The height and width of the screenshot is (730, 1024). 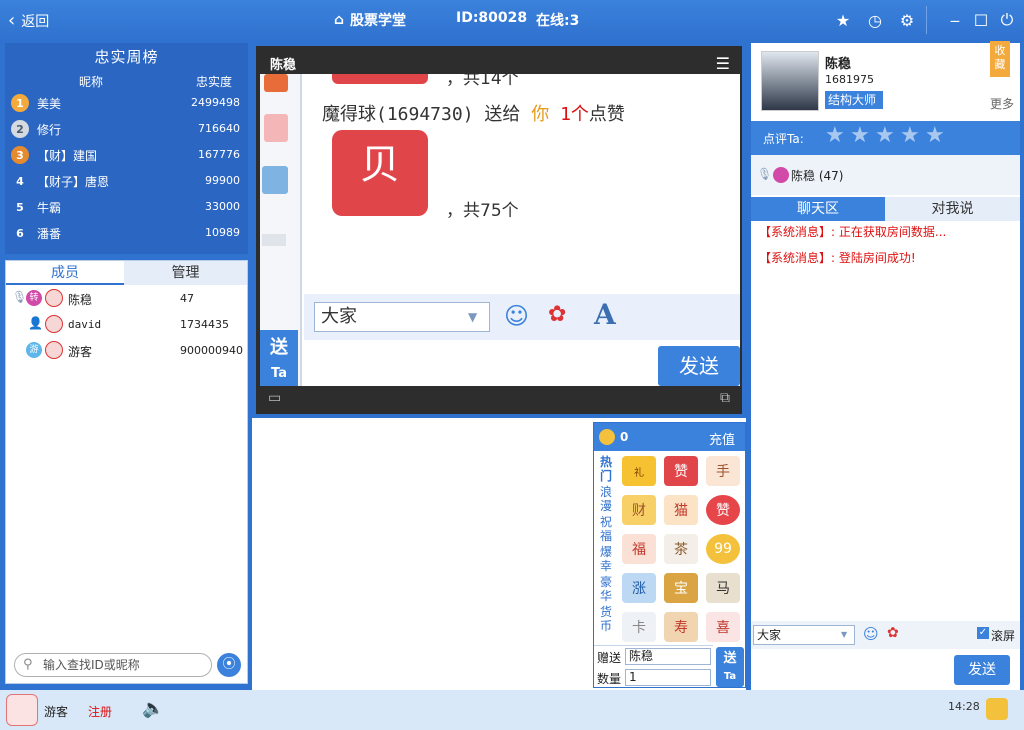 I want to click on gift-item: 涨, so click(x=639, y=588).